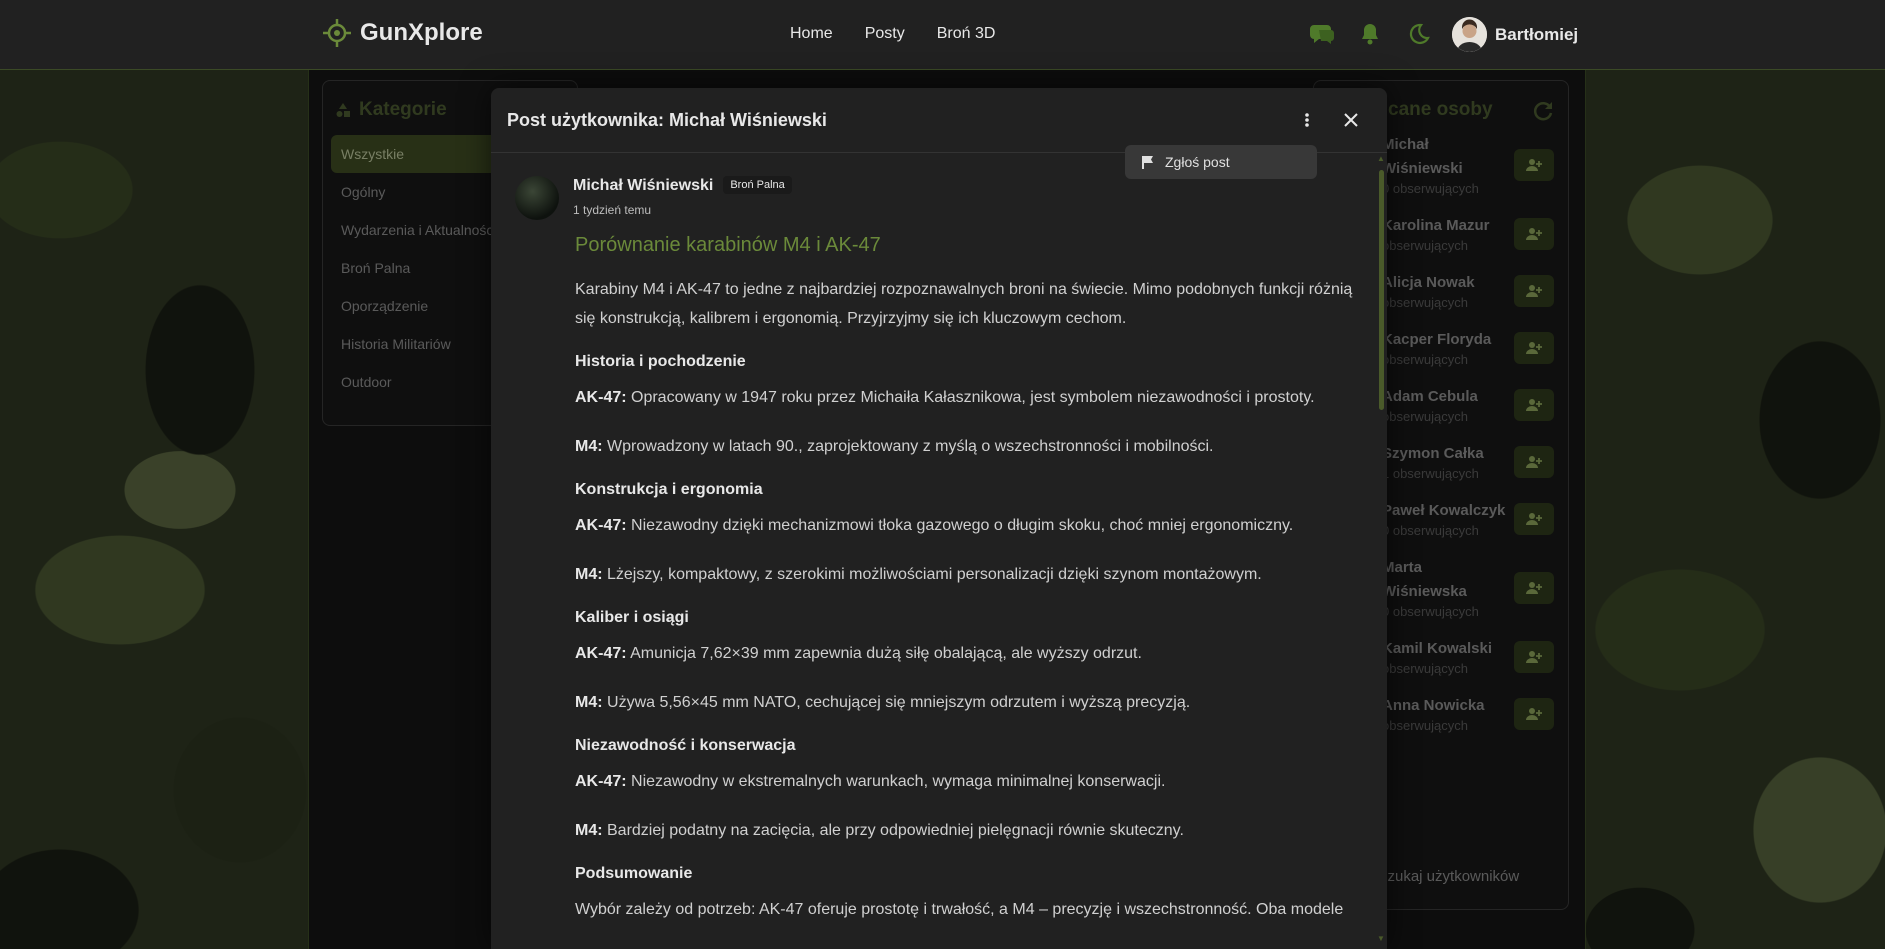  I want to click on user-name: Bartłomiej, so click(1537, 34).